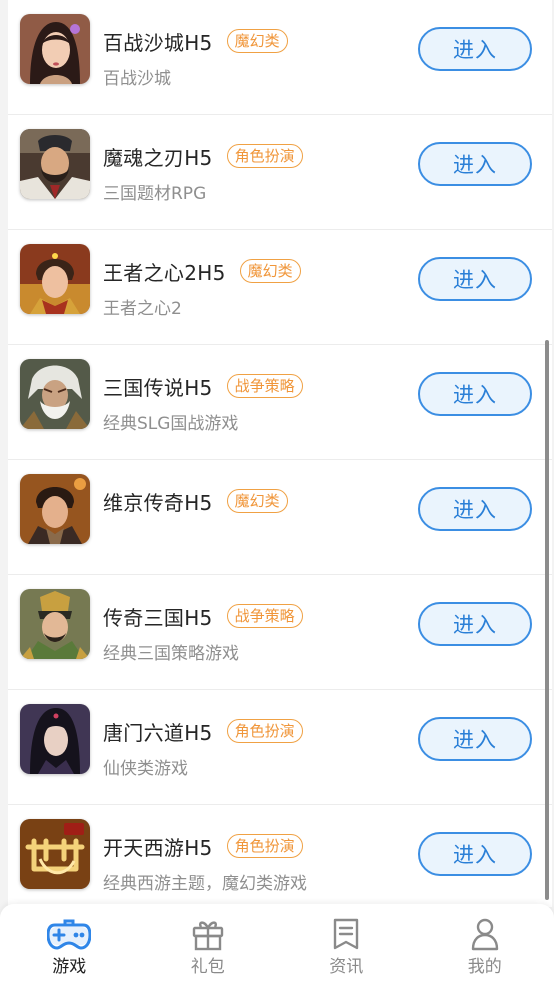  What do you see at coordinates (205, 884) in the screenshot?
I see `game-description: 经典西游主题，魔幻类游戏` at bounding box center [205, 884].